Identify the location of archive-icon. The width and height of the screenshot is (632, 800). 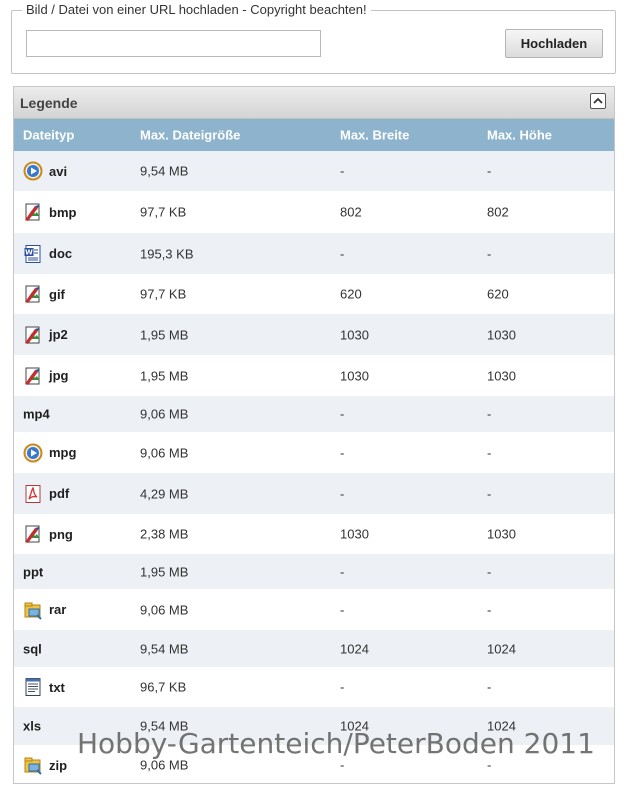
(33, 765).